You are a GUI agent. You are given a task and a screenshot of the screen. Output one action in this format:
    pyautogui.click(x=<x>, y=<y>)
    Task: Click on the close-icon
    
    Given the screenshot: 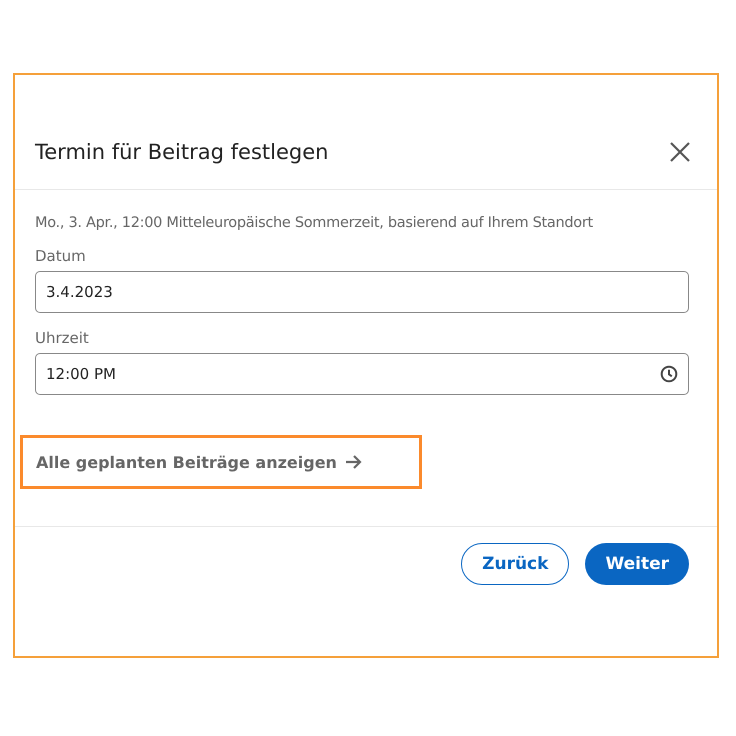 What is the action you would take?
    pyautogui.click(x=680, y=152)
    